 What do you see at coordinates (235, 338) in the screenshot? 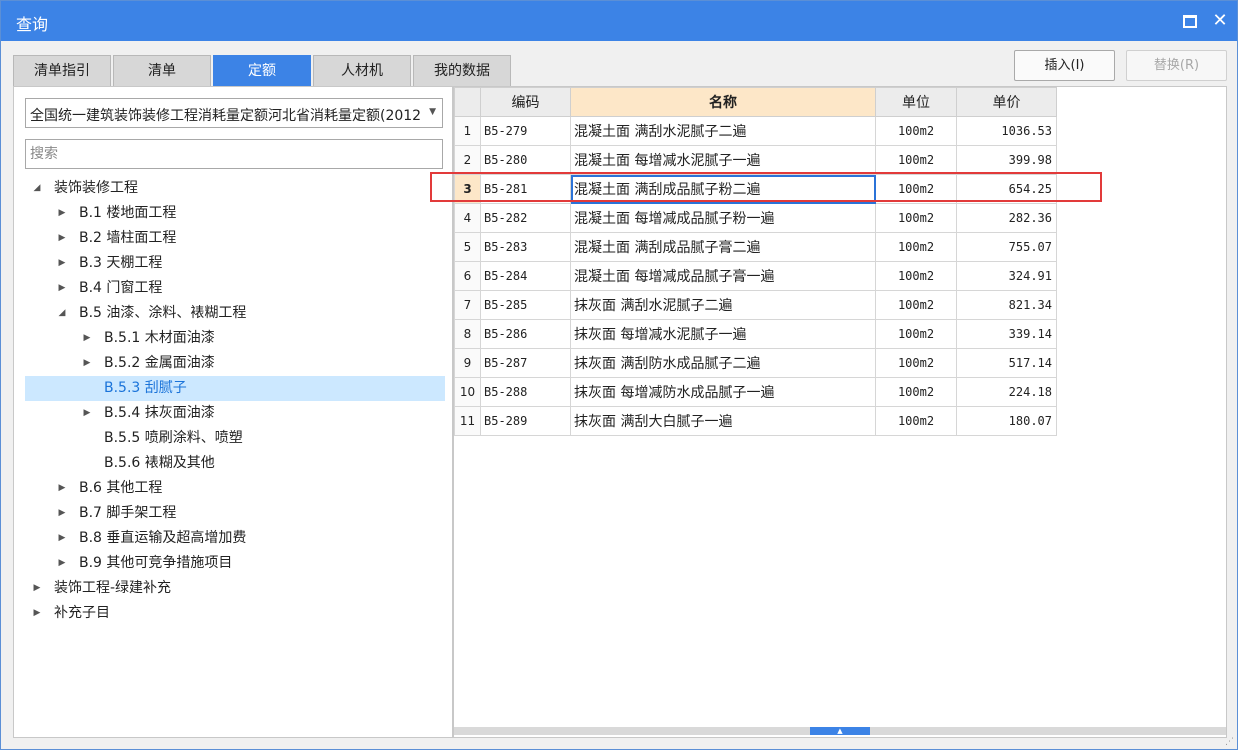
I see `tree-item: ▶ B.5.1 木材面油漆` at bounding box center [235, 338].